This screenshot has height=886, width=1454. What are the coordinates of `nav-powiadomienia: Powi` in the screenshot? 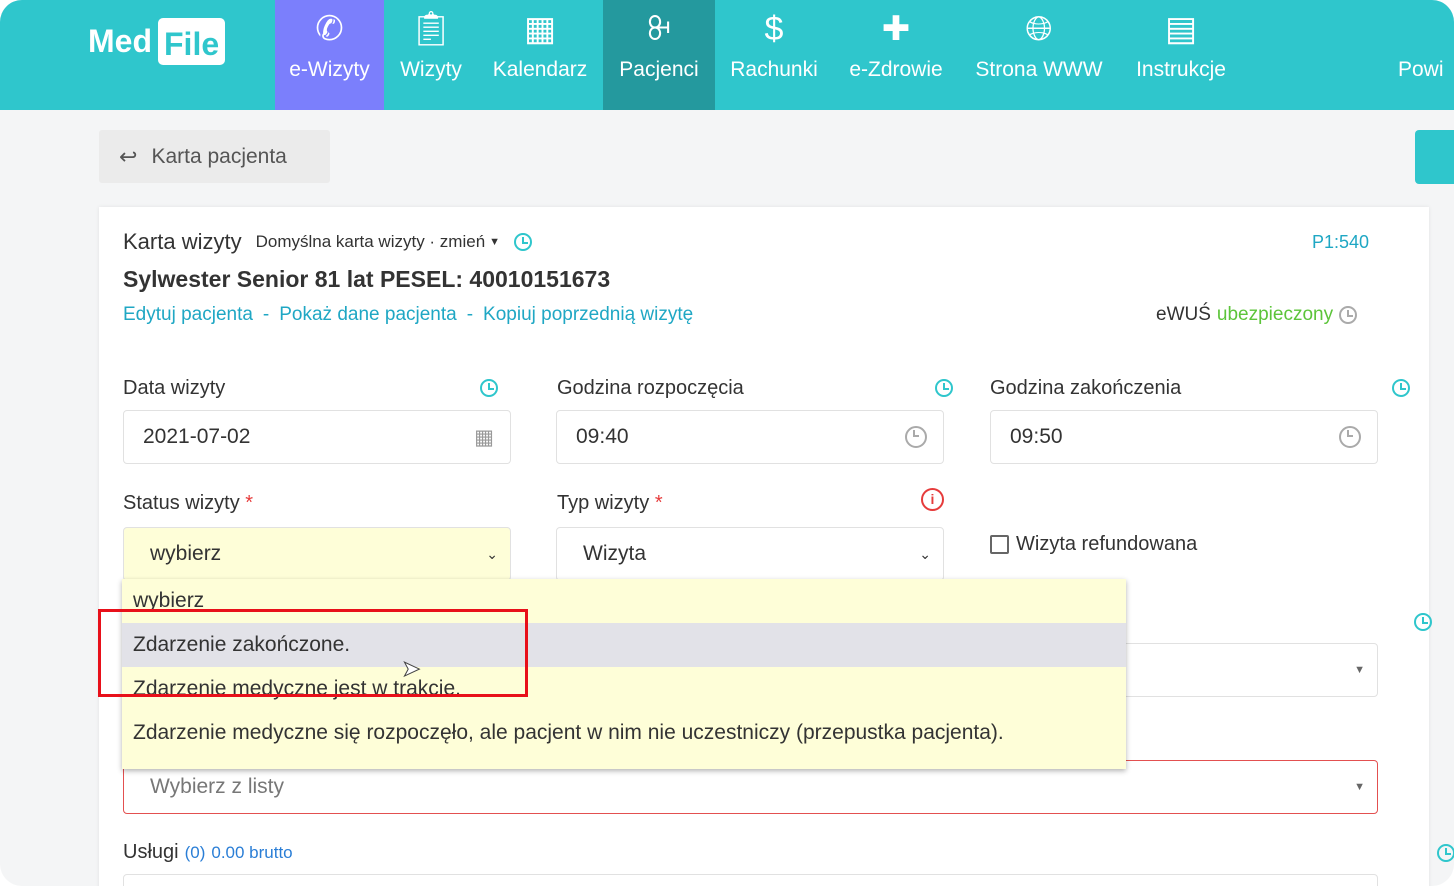 It's located at (1426, 55).